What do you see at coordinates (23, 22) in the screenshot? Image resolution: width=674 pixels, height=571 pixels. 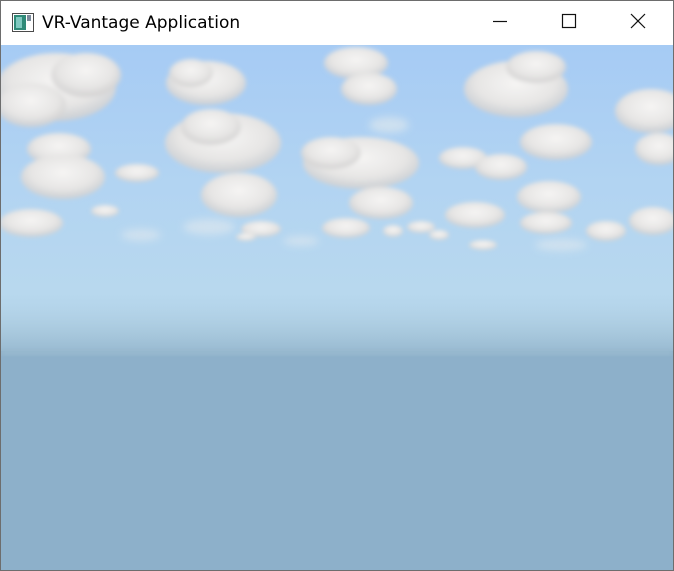 I see `application-window-icon` at bounding box center [23, 22].